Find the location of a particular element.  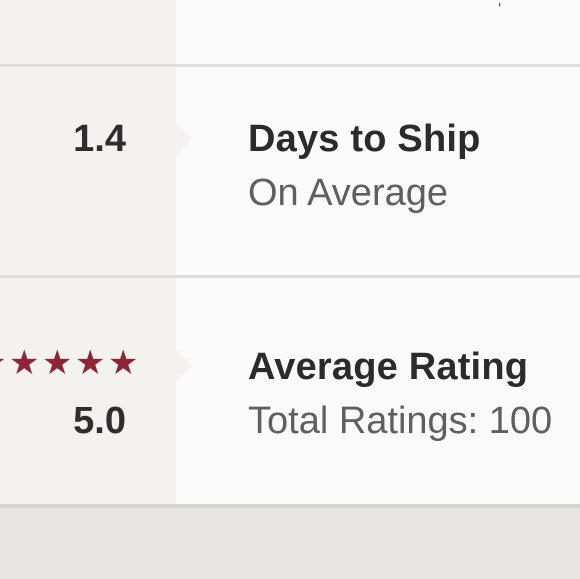

shipping-pointer is located at coordinates (184, 139).